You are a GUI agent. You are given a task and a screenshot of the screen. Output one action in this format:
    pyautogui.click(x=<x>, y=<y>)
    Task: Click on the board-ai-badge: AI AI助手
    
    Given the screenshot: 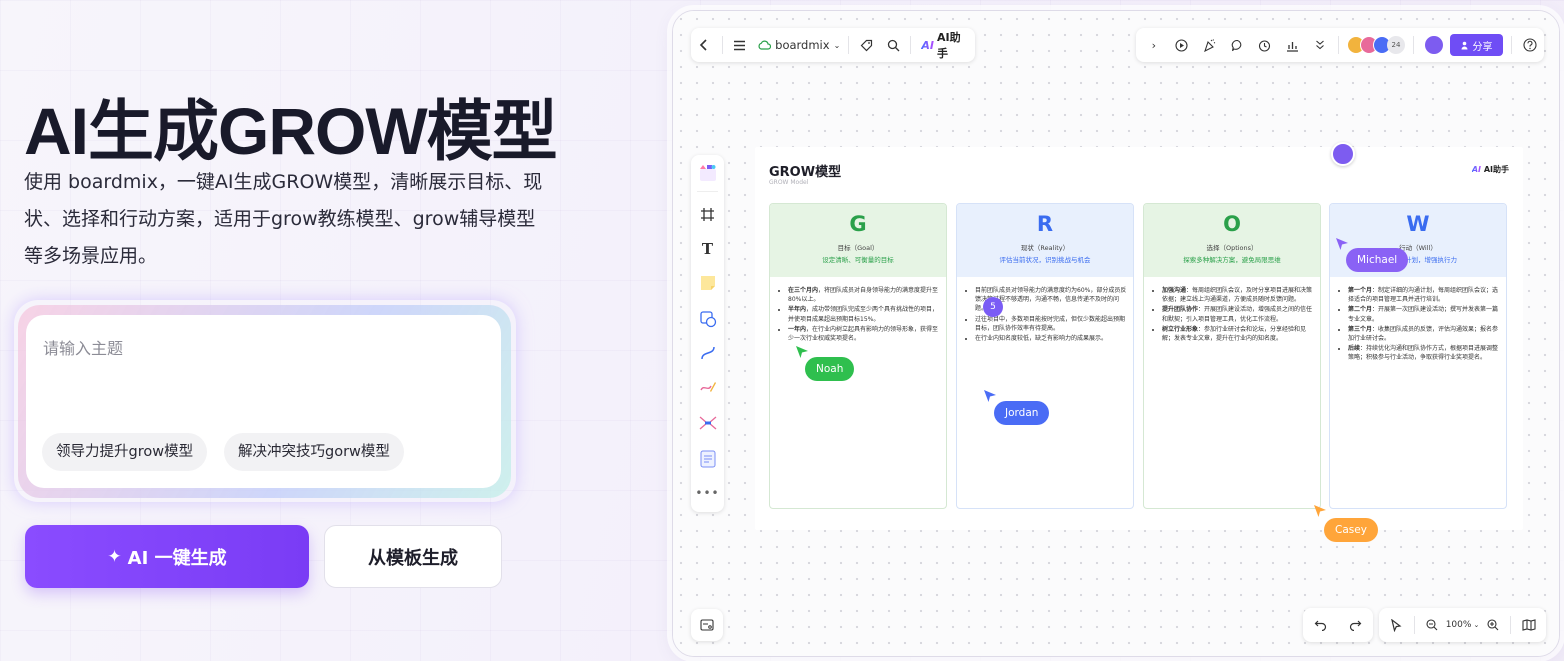 What is the action you would take?
    pyautogui.click(x=1490, y=169)
    